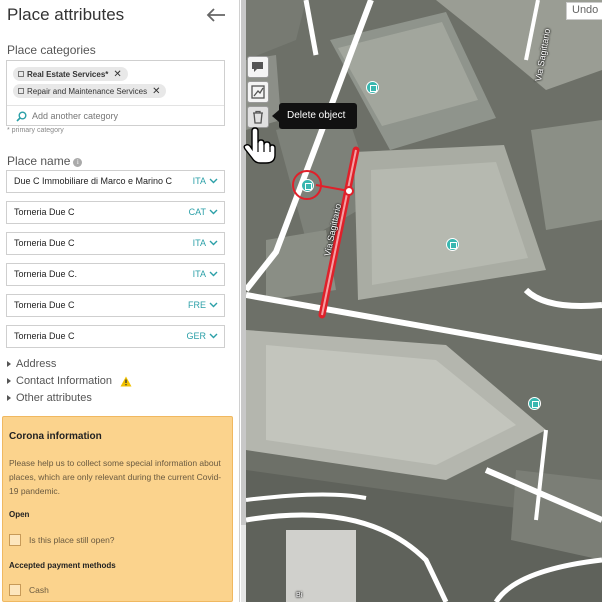 The width and height of the screenshot is (602, 602). I want to click on place-name-field: Torneria Due C GER, so click(115, 336).